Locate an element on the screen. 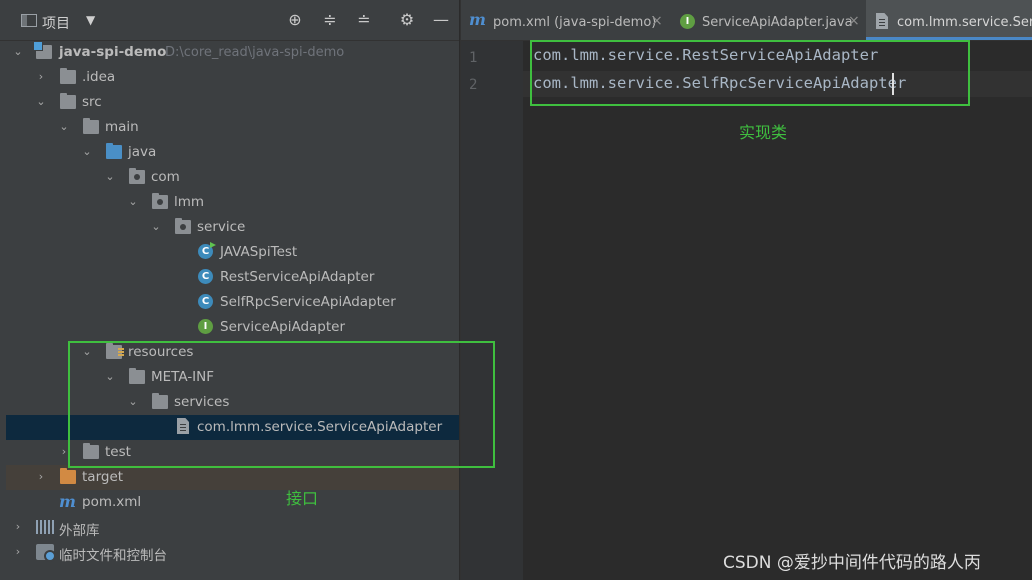 The height and width of the screenshot is (580, 1032). tree-item-scratches: › 临时文件和控制台 is located at coordinates (229, 552).